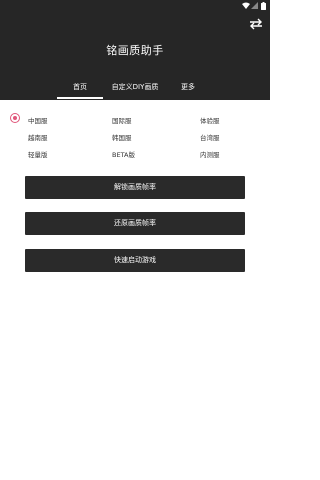 This screenshot has width=320, height=480. I want to click on option-china: 中国服, so click(38, 120).